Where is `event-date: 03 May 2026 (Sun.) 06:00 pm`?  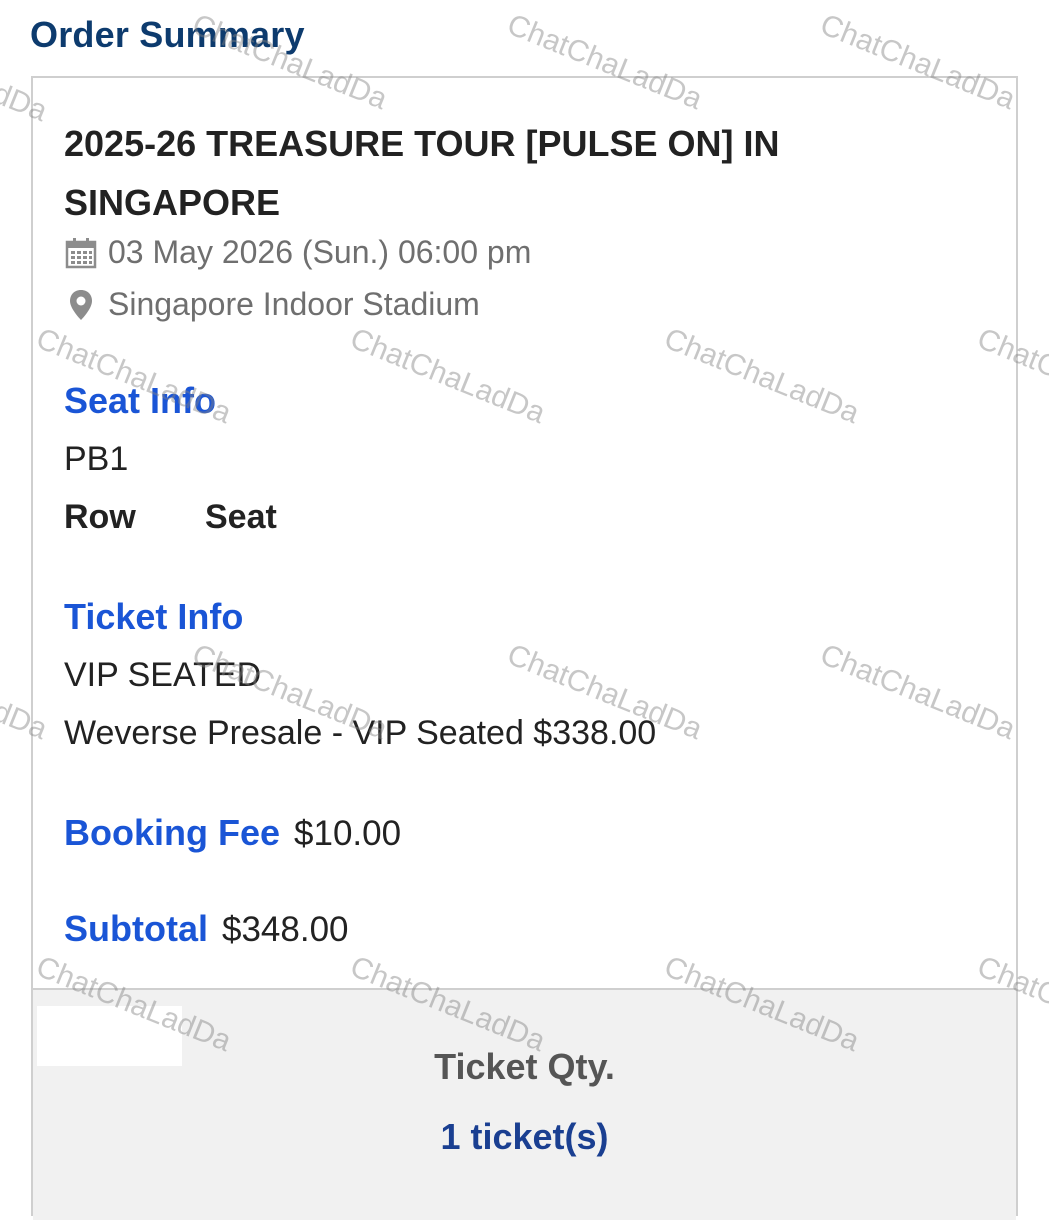
event-date: 03 May 2026 (Sun.) 06:00 pm is located at coordinates (320, 252).